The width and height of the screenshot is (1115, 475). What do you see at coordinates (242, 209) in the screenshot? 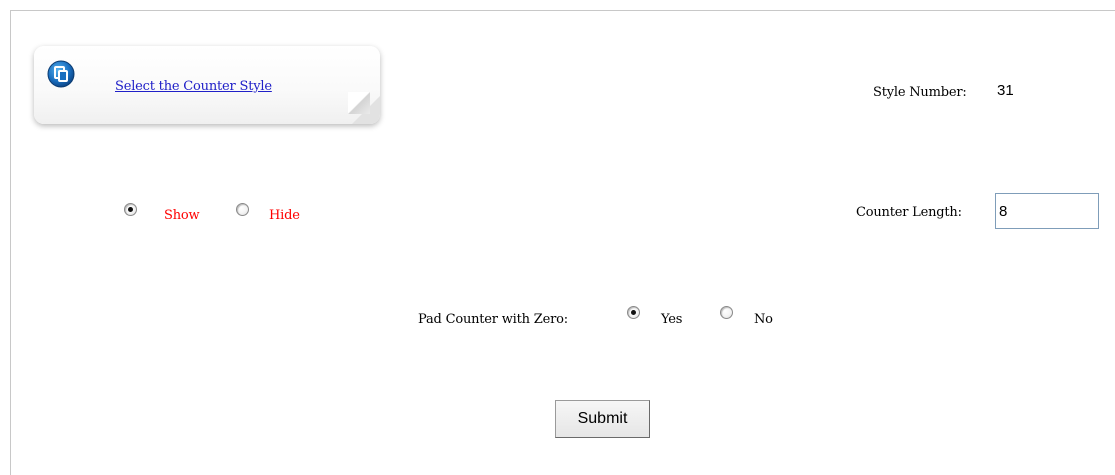
I see `hide-radio` at bounding box center [242, 209].